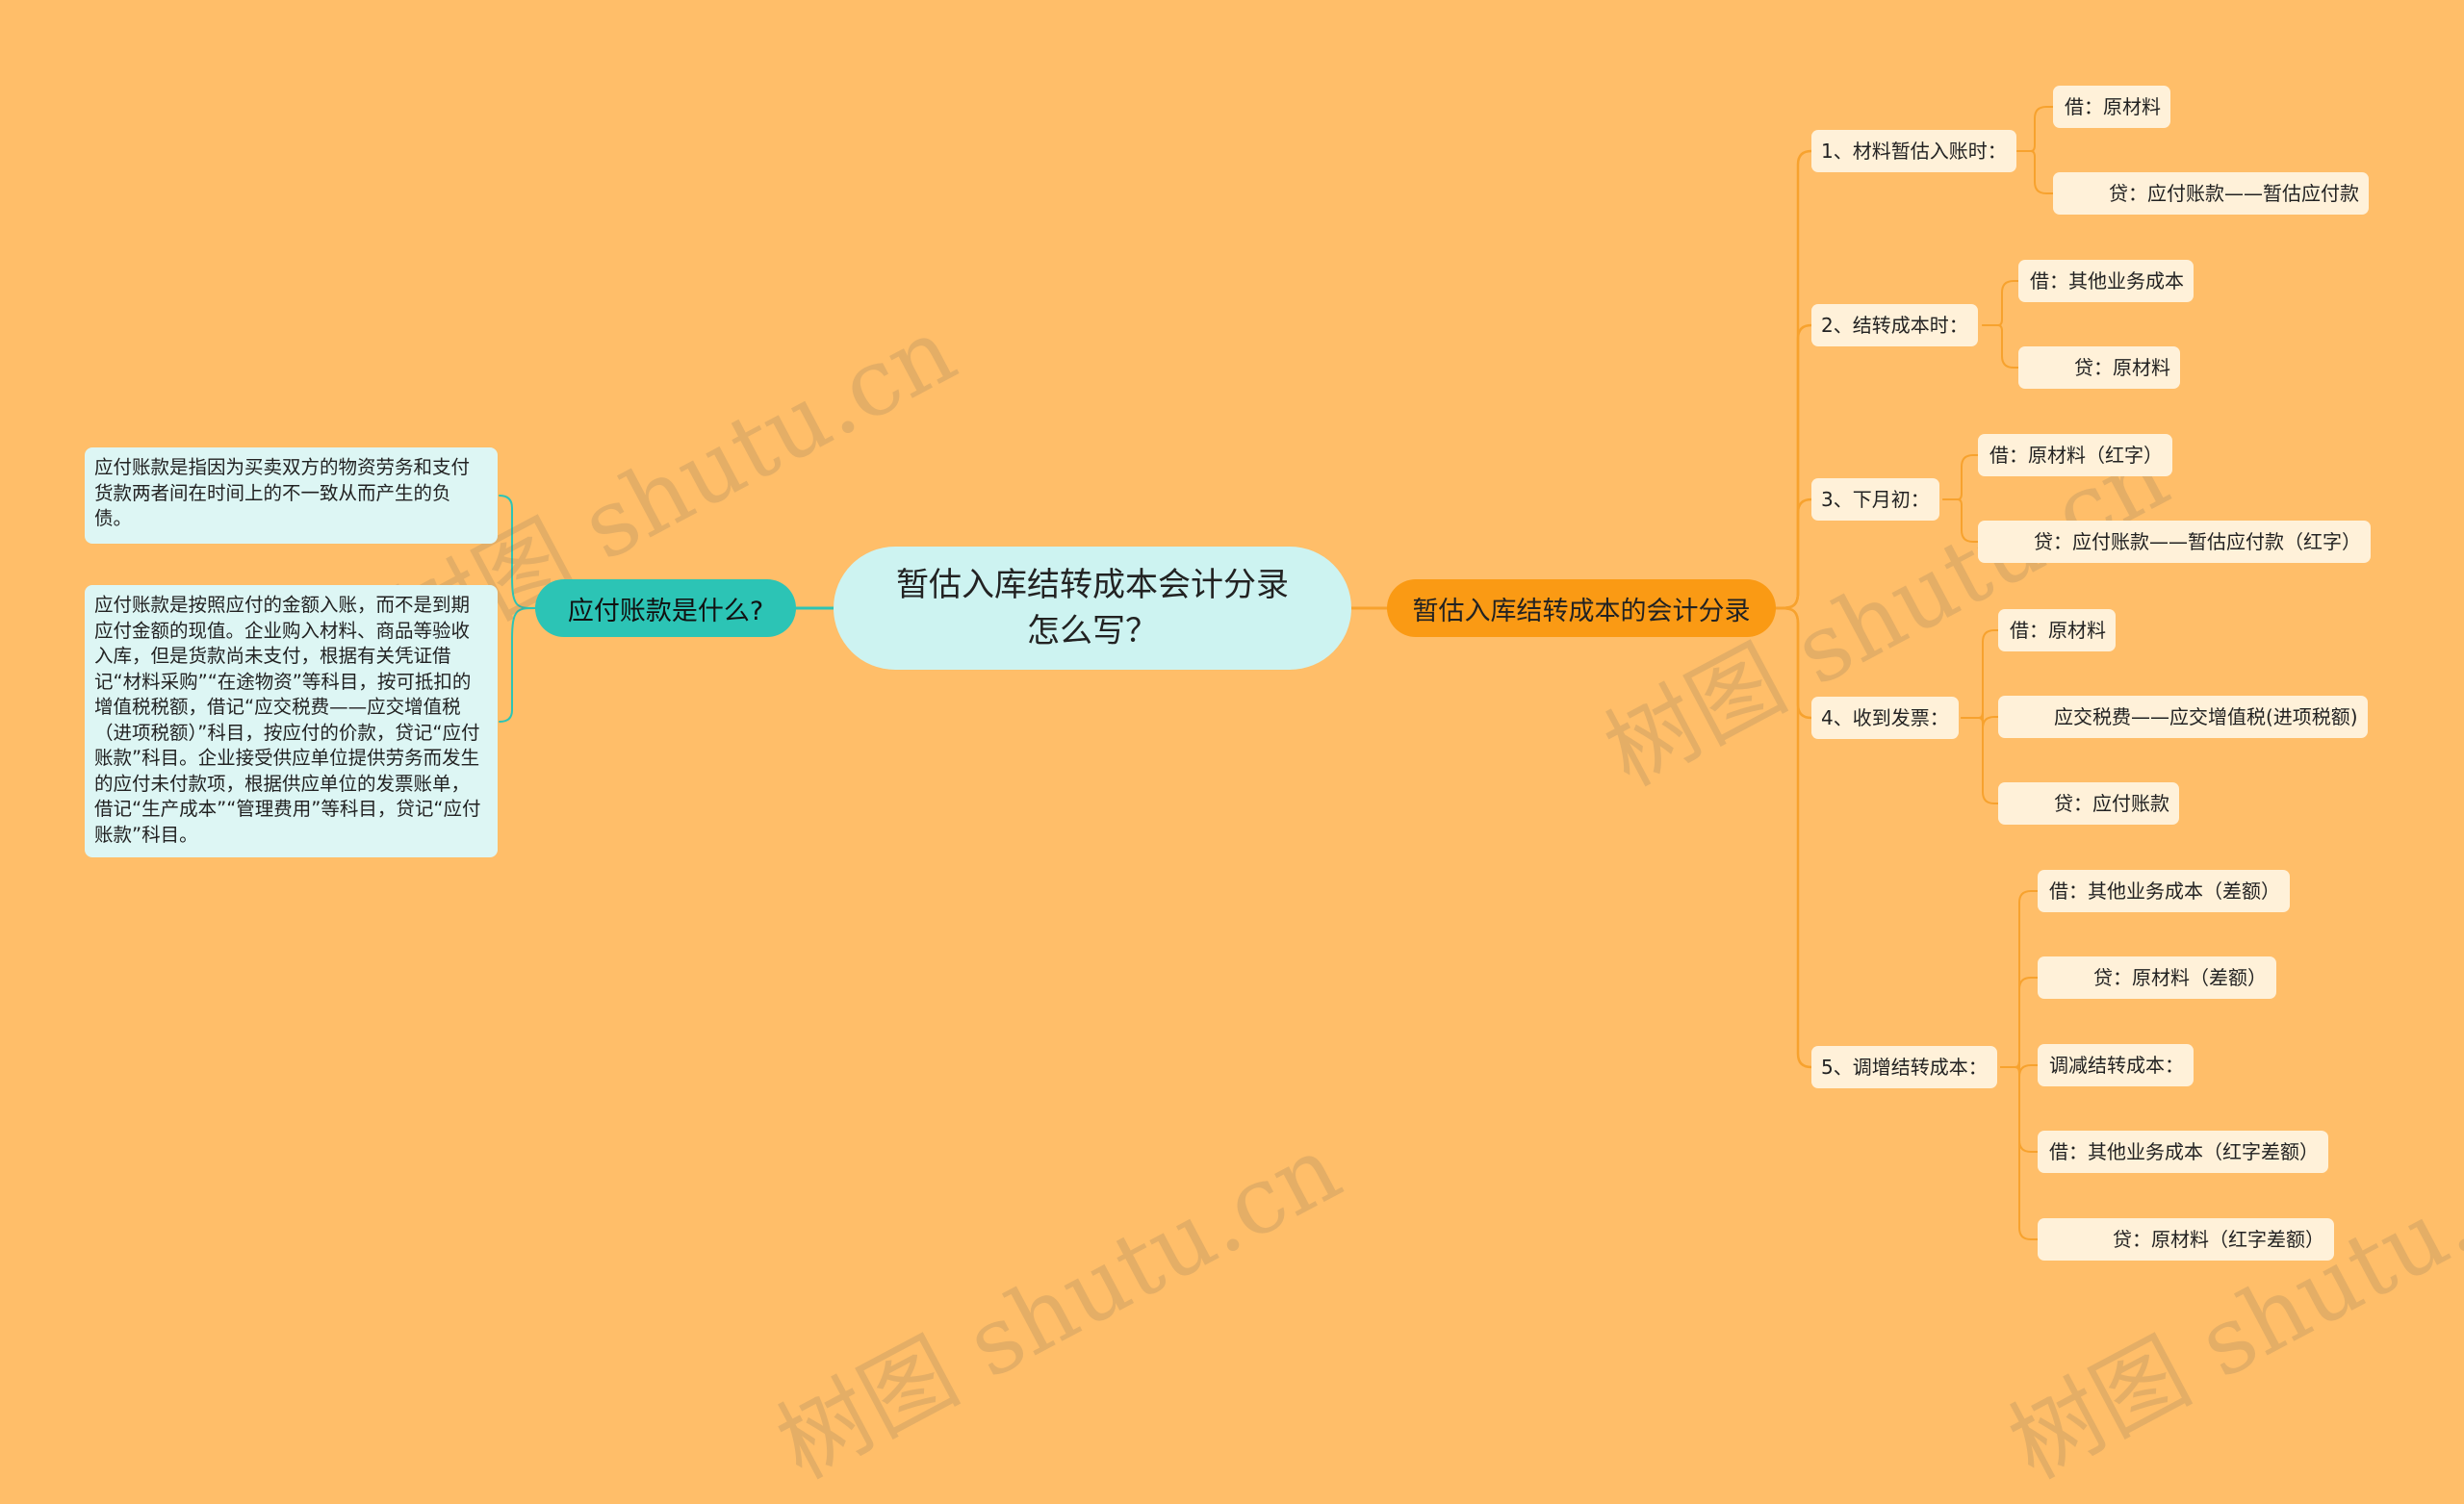  Describe the element at coordinates (1904, 1067) in the screenshot. I see `group-5-topic: 5、调增结转成本：` at that location.